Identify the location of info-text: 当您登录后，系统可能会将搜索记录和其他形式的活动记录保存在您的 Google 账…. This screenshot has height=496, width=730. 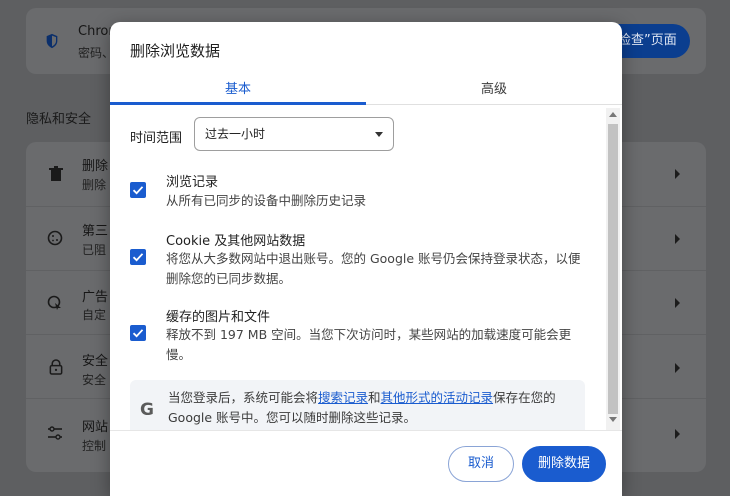
(373, 408).